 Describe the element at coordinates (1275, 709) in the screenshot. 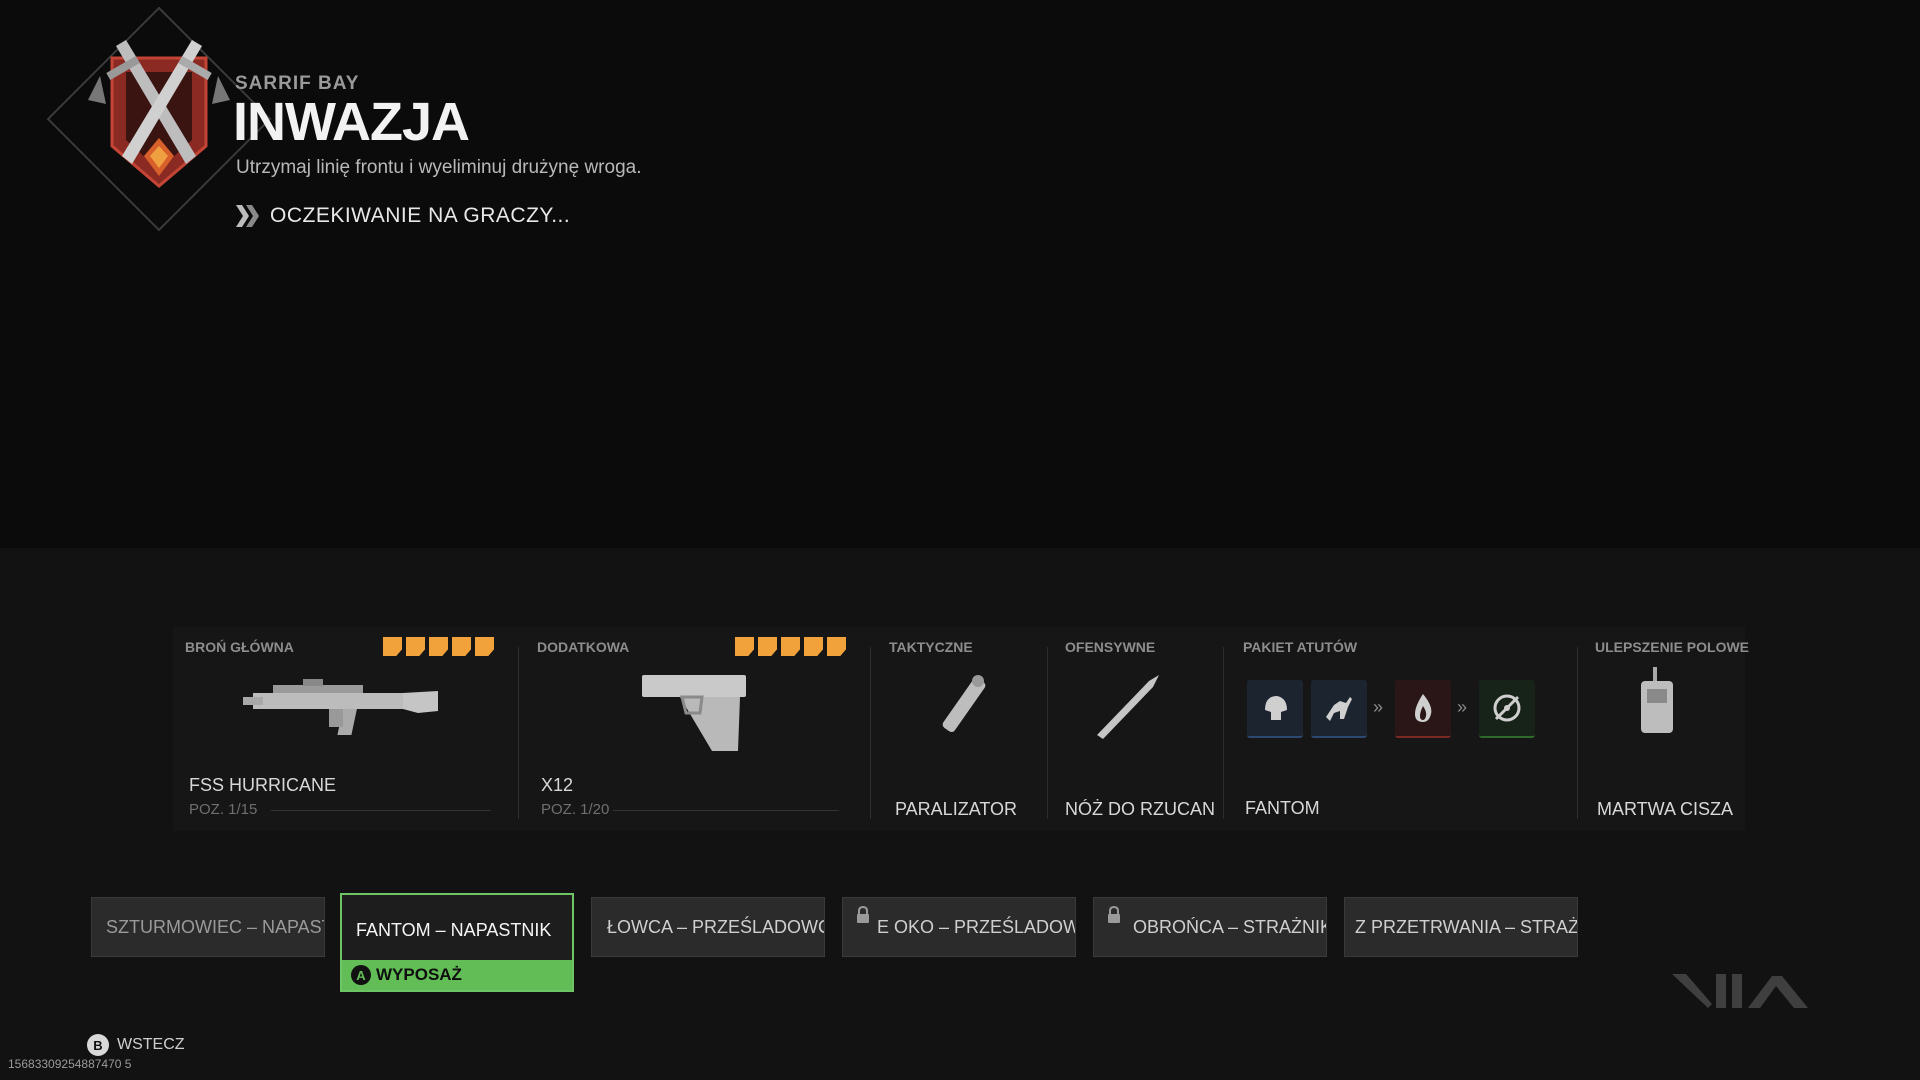

I see `helmet-perk-icon` at that location.